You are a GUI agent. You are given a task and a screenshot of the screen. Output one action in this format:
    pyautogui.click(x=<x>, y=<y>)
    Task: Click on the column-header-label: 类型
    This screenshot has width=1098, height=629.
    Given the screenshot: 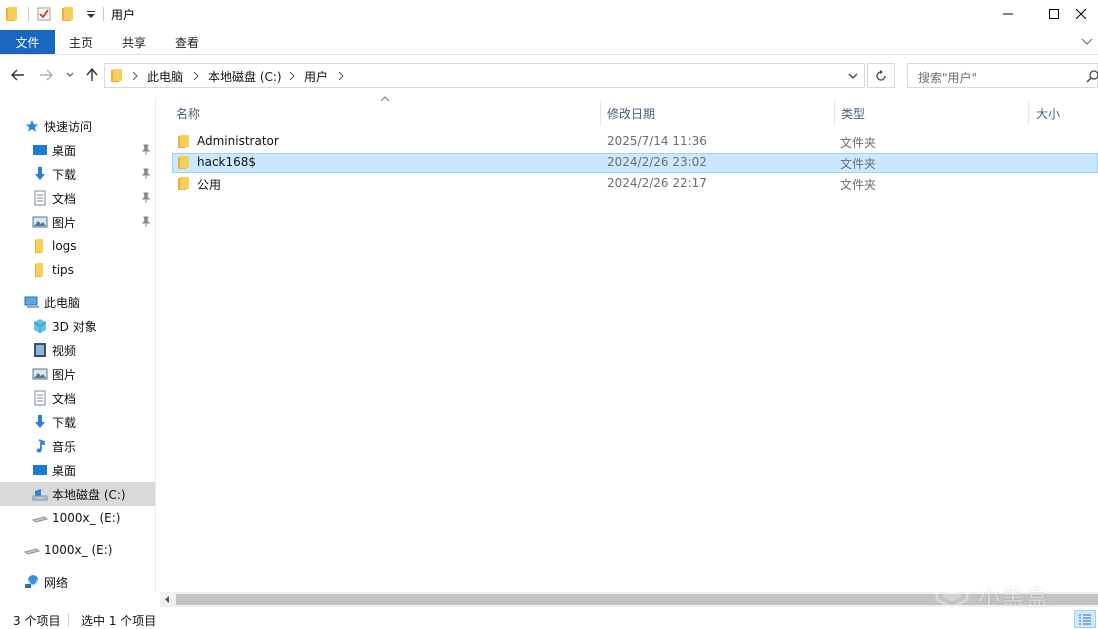 What is the action you would take?
    pyautogui.click(x=853, y=114)
    